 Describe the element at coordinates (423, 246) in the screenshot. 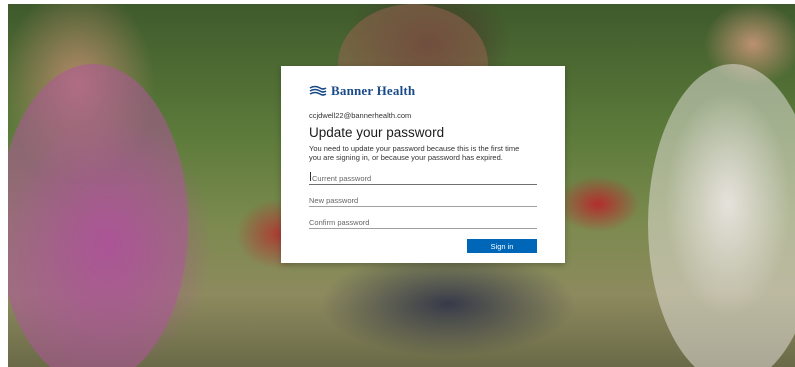

I see `button-row: Sign in` at that location.